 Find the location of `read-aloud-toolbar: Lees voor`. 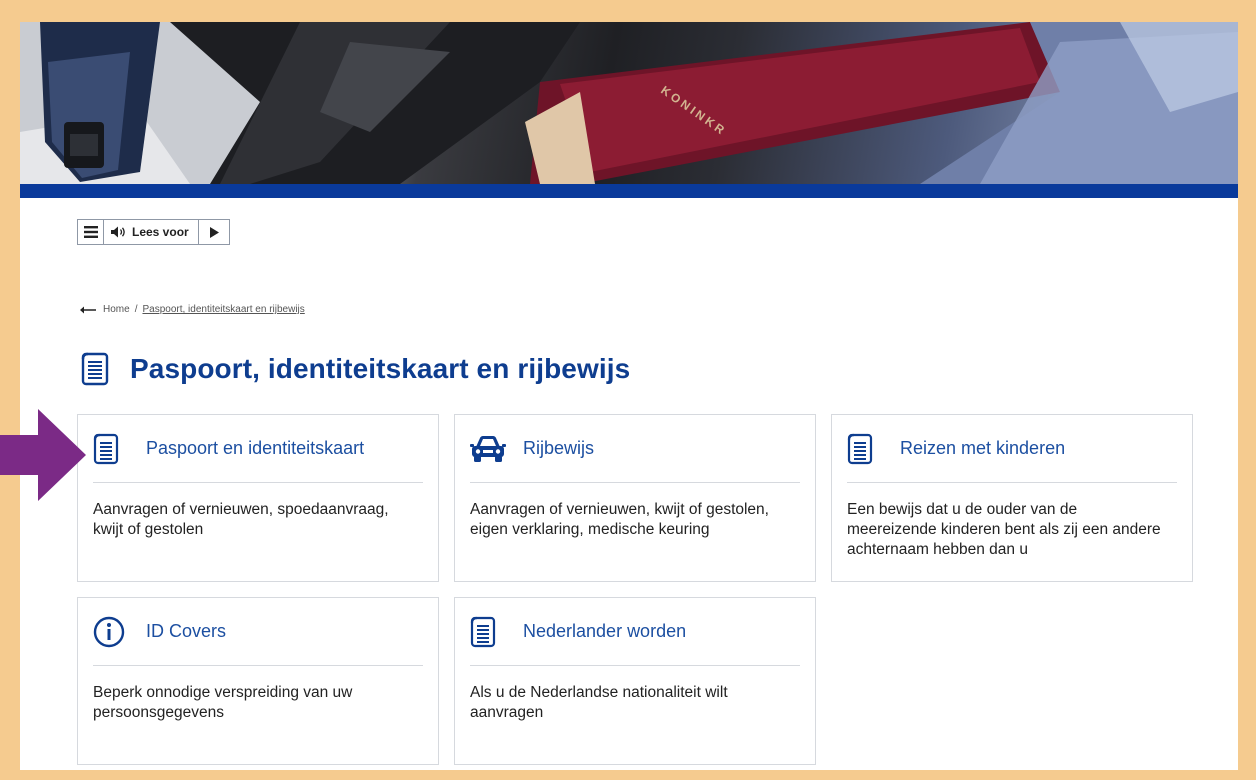

read-aloud-toolbar: Lees voor is located at coordinates (153, 232).